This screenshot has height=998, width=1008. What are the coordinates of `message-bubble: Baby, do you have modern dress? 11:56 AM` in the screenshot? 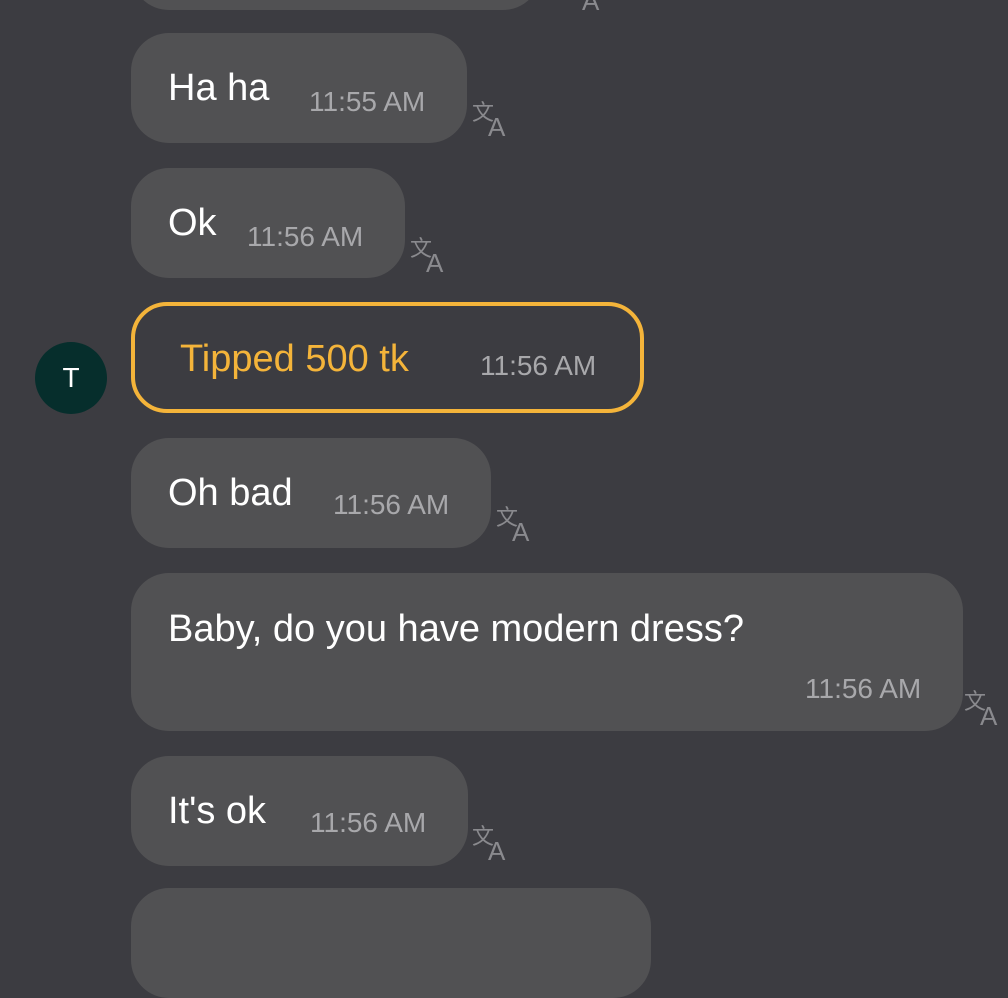 It's located at (547, 652).